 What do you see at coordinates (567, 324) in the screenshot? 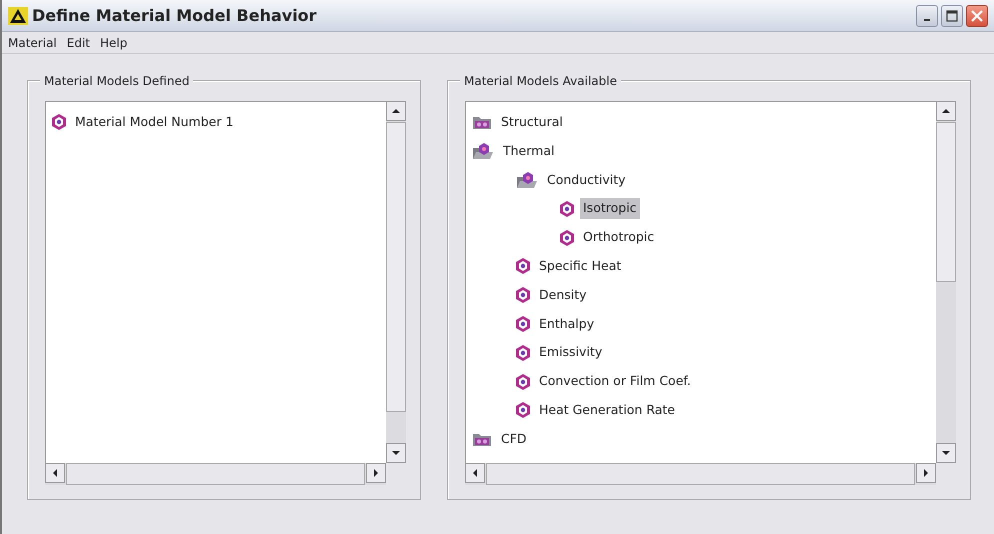
I see `tree-item: Enthalpy` at bounding box center [567, 324].